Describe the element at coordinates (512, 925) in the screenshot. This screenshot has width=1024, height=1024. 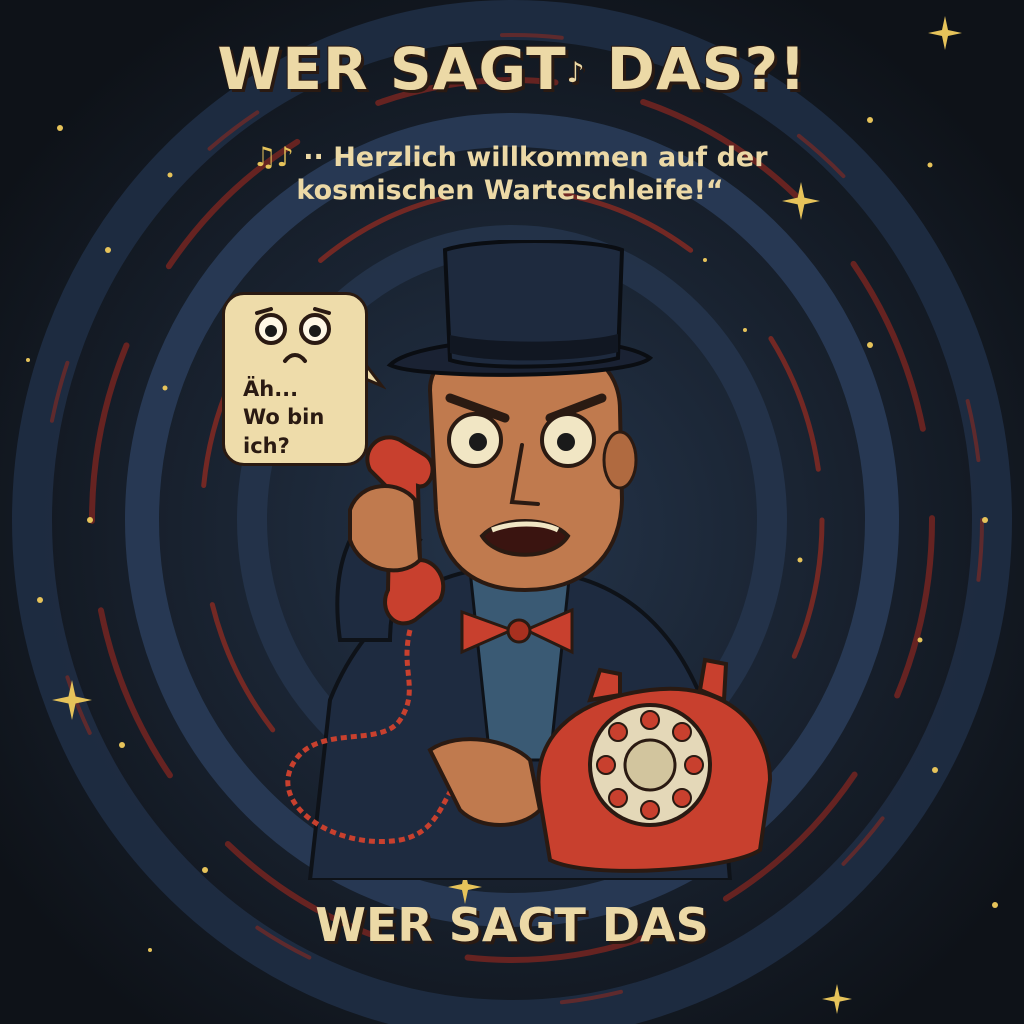
I see `bottom-title: WER SAGT DAS` at that location.